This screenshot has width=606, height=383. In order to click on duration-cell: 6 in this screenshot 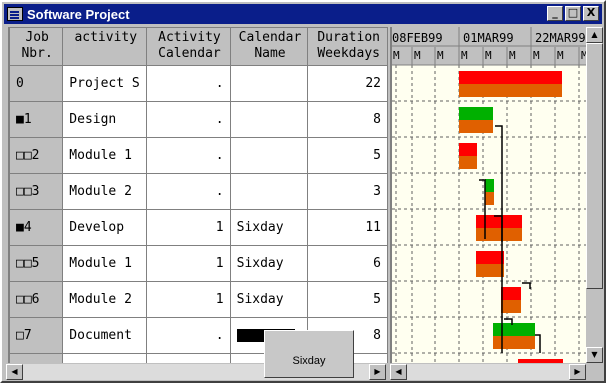, I will do `click(347, 263)`.